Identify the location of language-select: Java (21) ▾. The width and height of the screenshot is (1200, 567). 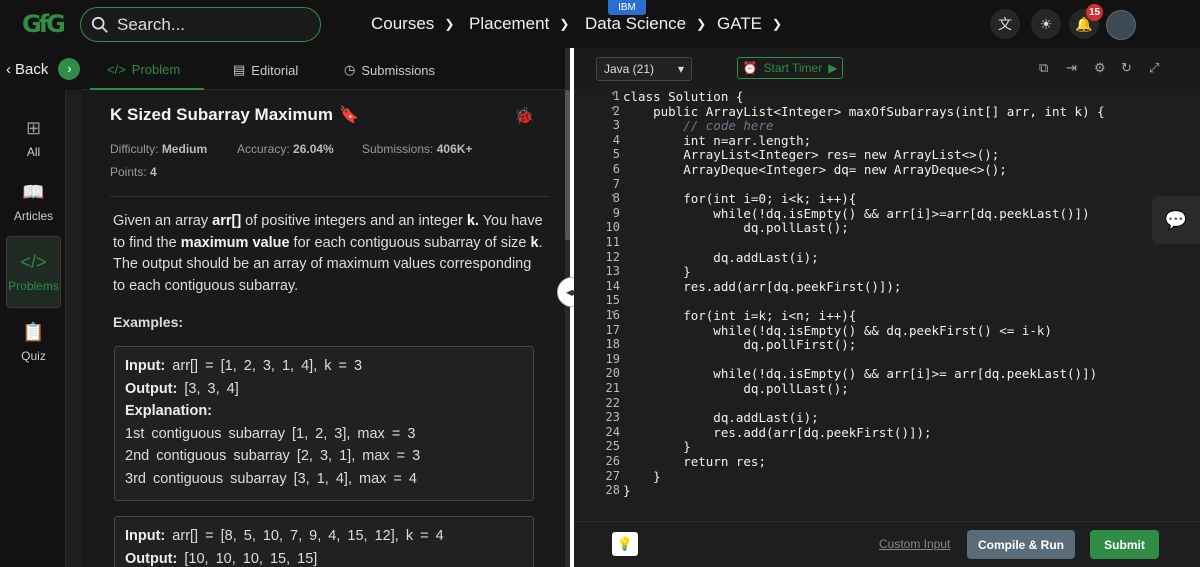
(644, 69).